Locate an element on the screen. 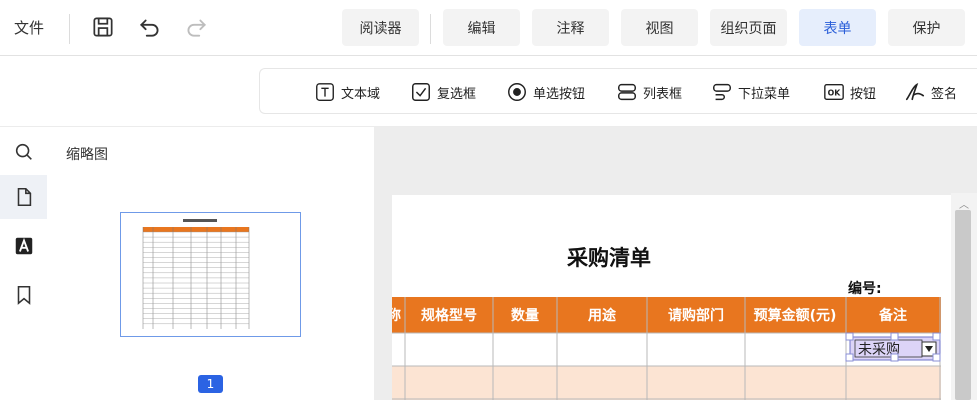 The width and height of the screenshot is (977, 400). form-ribbon: 文本域 复选框 单选按钮 列表框 下拉菜单 OK 按钮 签名 is located at coordinates (618, 91).